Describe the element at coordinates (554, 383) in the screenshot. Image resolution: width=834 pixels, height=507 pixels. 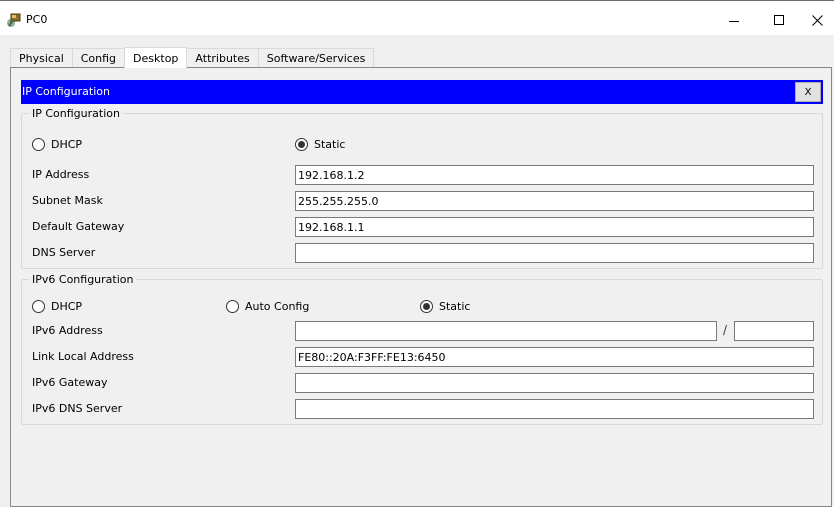
I see `ipv6-gateway-input` at that location.